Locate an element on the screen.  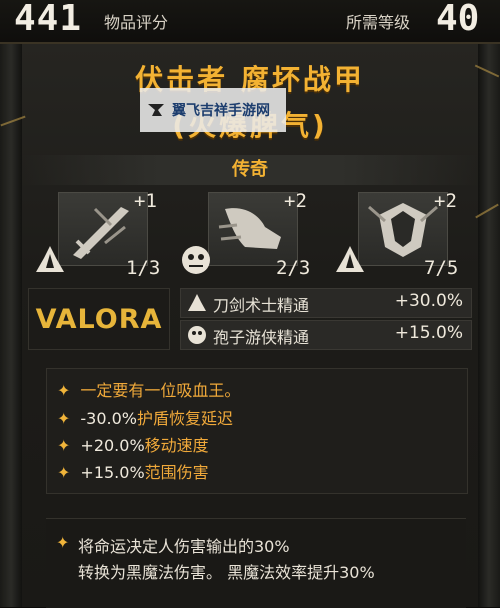
set-slot-1-bonus: +1 is located at coordinates (145, 201).